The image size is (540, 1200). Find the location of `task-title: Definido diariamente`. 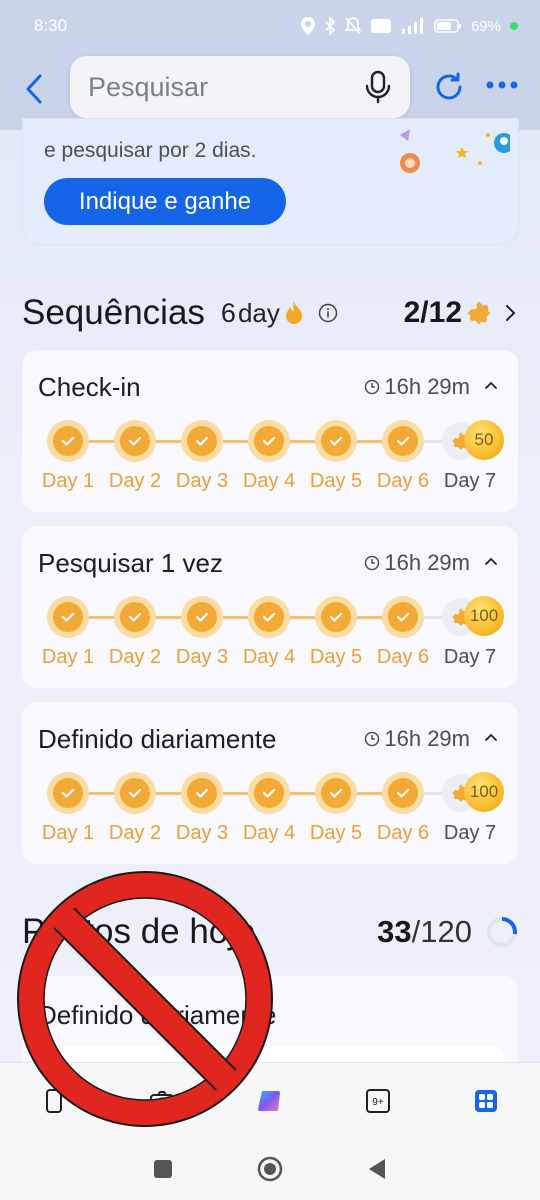

task-title: Definido diariamente is located at coordinates (157, 739).